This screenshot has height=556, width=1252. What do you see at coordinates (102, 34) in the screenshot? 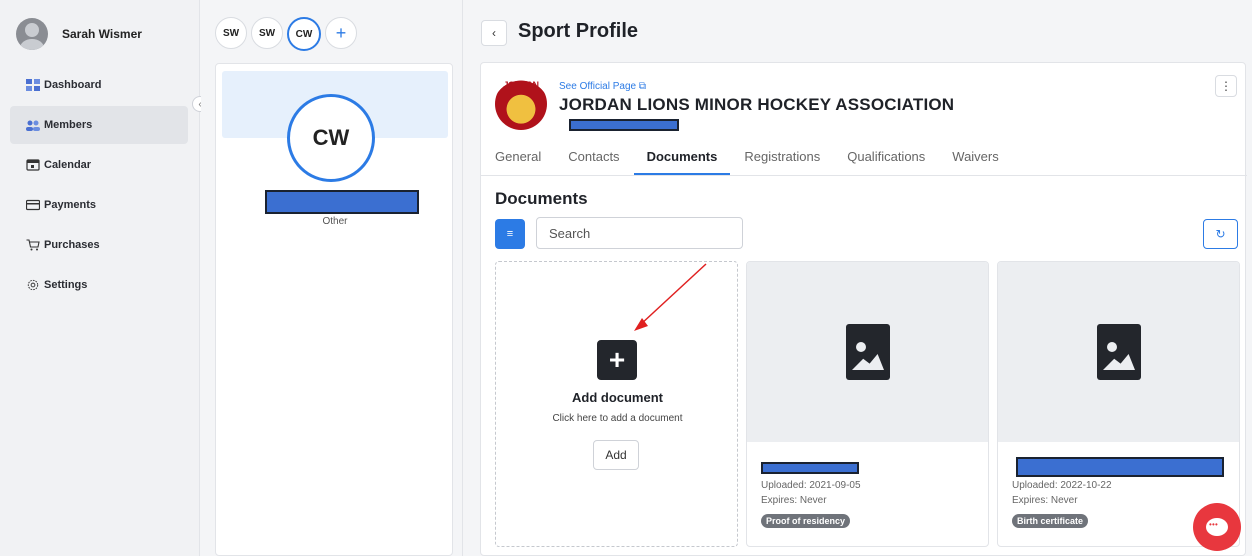
I see `user-name: Sarah Wismer` at bounding box center [102, 34].